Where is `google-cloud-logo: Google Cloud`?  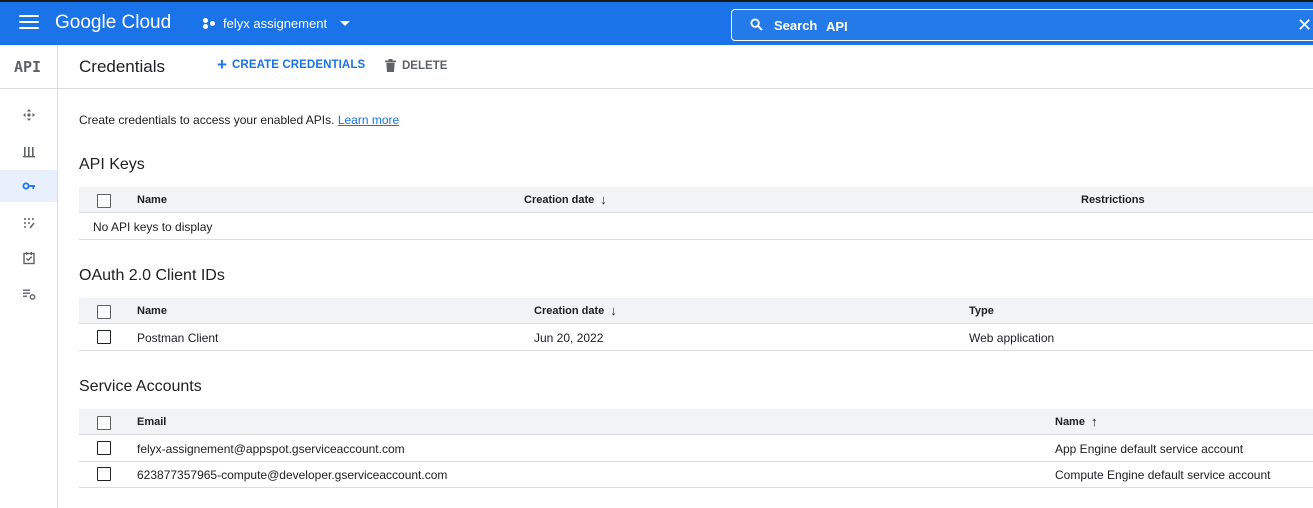
google-cloud-logo: Google Cloud is located at coordinates (113, 23).